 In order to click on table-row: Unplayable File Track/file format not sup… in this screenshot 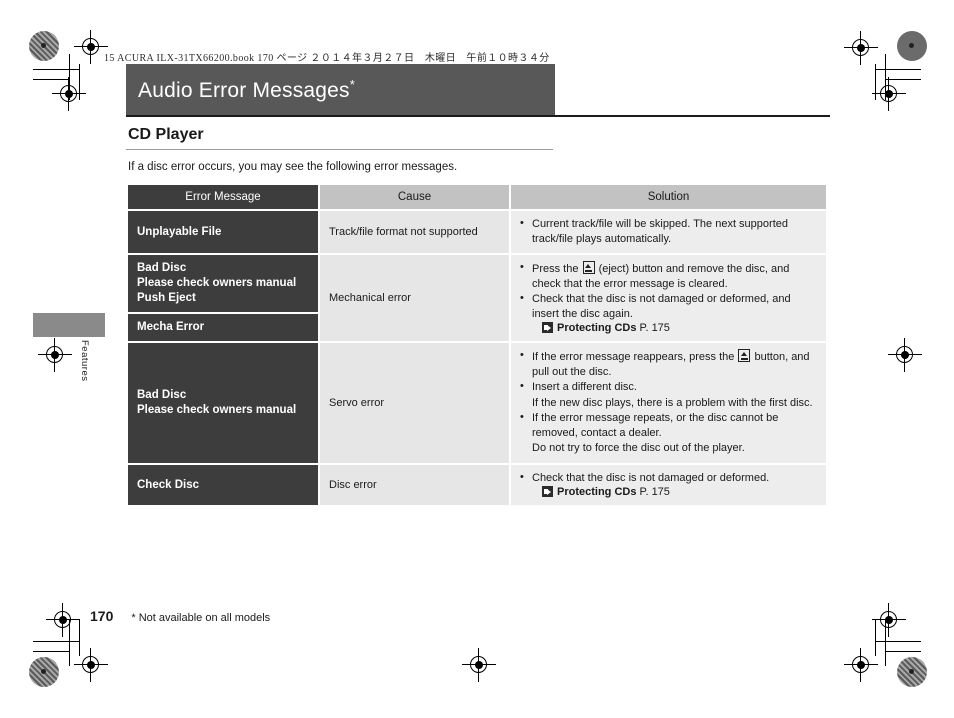, I will do `click(477, 232)`.